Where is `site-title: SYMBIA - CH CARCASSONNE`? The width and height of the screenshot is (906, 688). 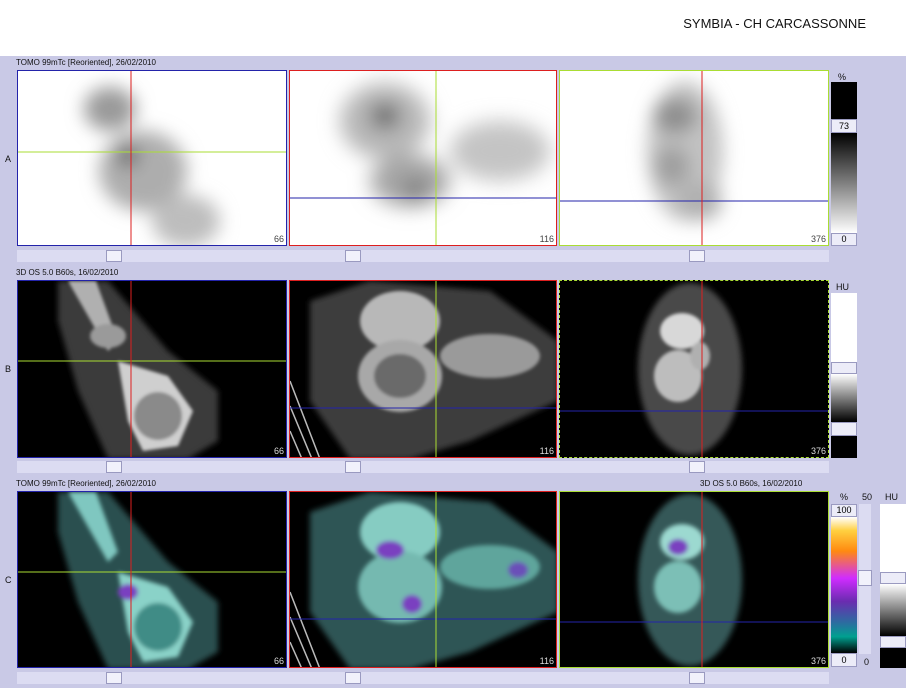
site-title: SYMBIA - CH CARCASSONNE is located at coordinates (774, 23).